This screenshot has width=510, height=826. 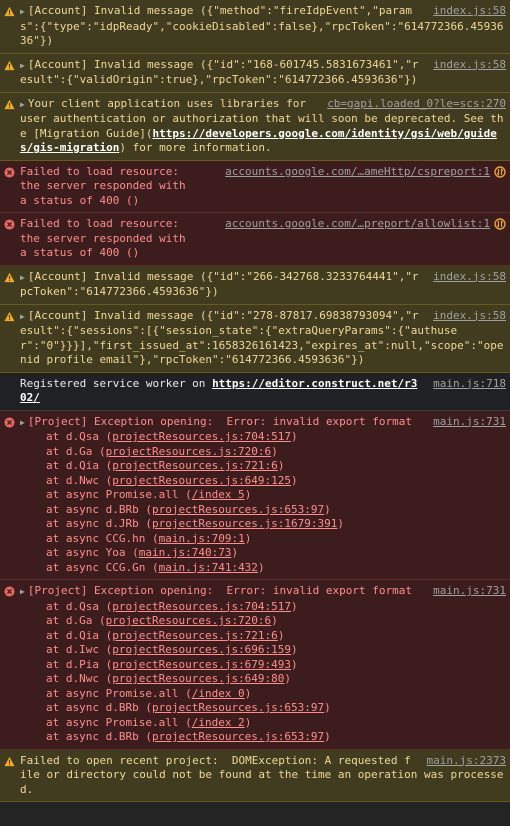 I want to click on stack-frame-location-link: projectResources.js:649:80, so click(x=198, y=678).